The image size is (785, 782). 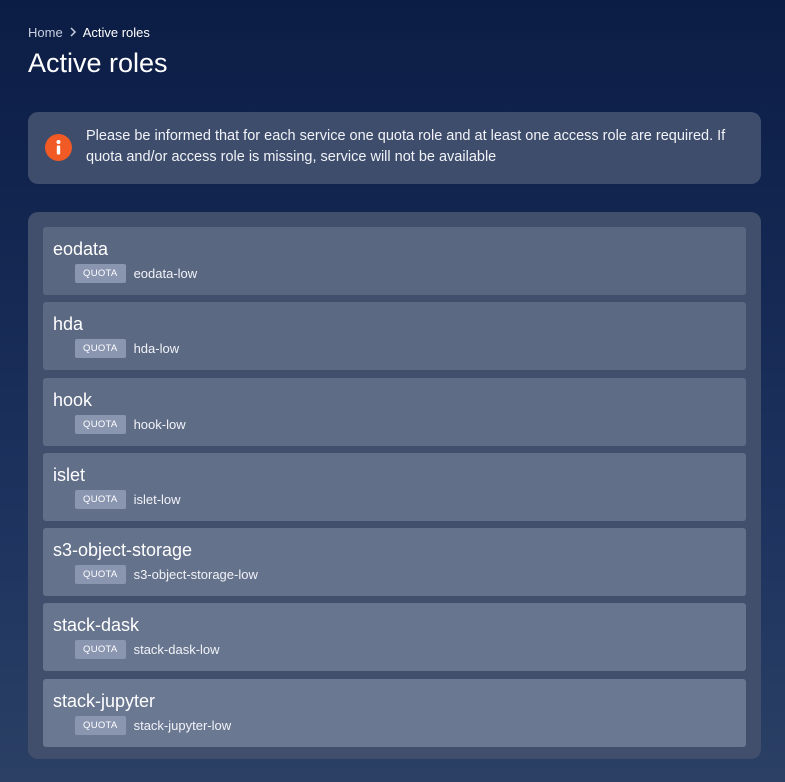 I want to click on breadcrumb-current: Active roles, so click(x=116, y=32).